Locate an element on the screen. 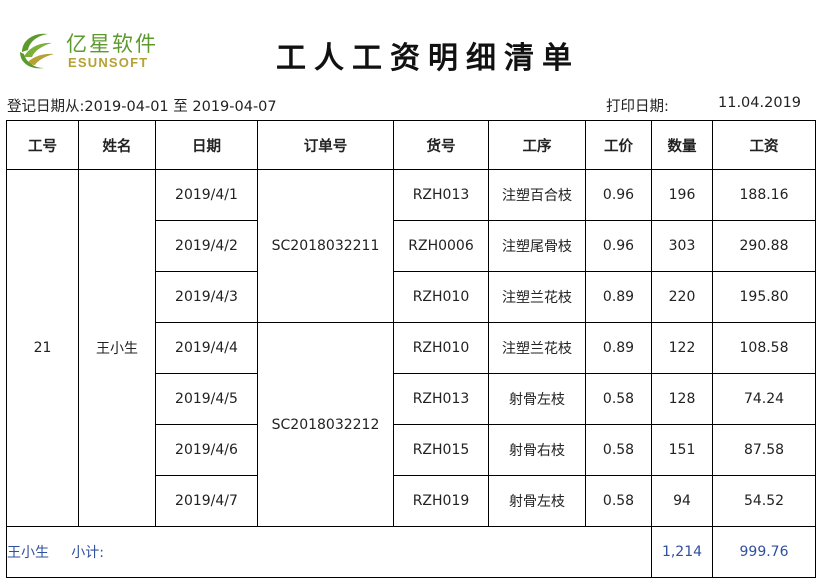 The width and height of the screenshot is (822, 587). process-cell: 注塑百合枝 is located at coordinates (537, 195).